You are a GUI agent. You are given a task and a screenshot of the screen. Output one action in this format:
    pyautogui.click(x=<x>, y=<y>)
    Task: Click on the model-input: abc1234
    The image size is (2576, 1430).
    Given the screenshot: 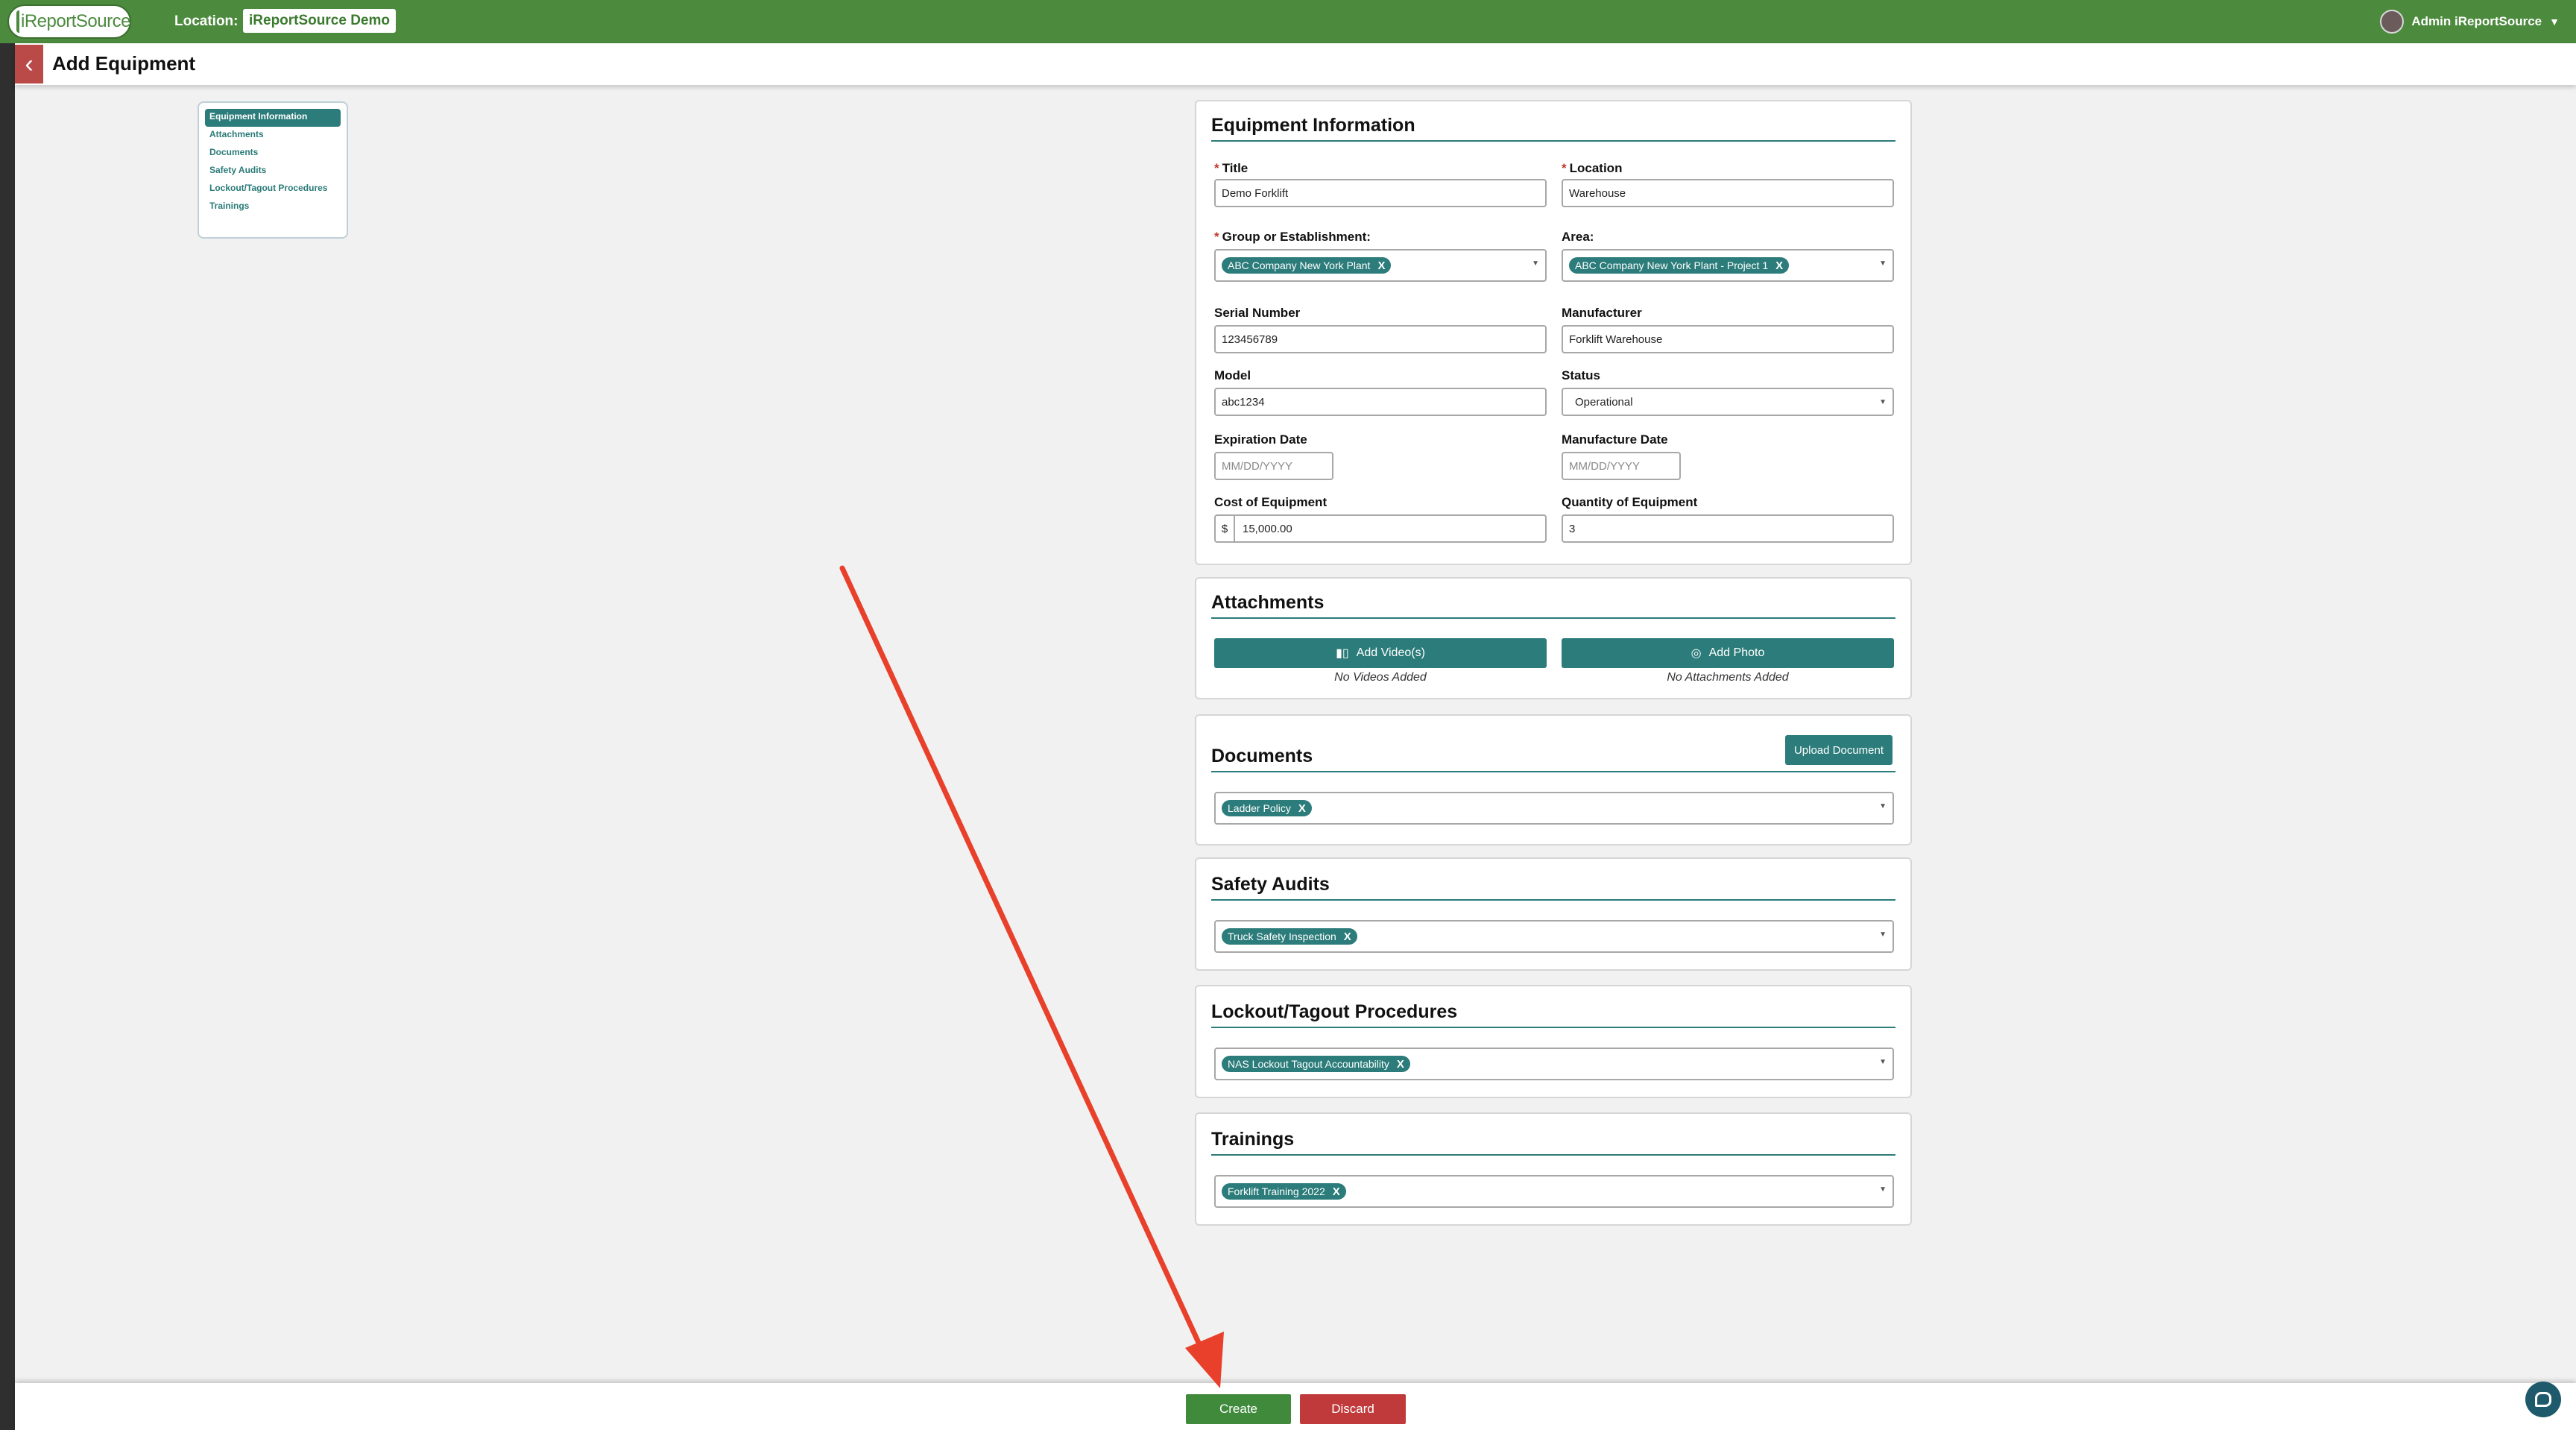 What is the action you would take?
    pyautogui.click(x=1380, y=402)
    